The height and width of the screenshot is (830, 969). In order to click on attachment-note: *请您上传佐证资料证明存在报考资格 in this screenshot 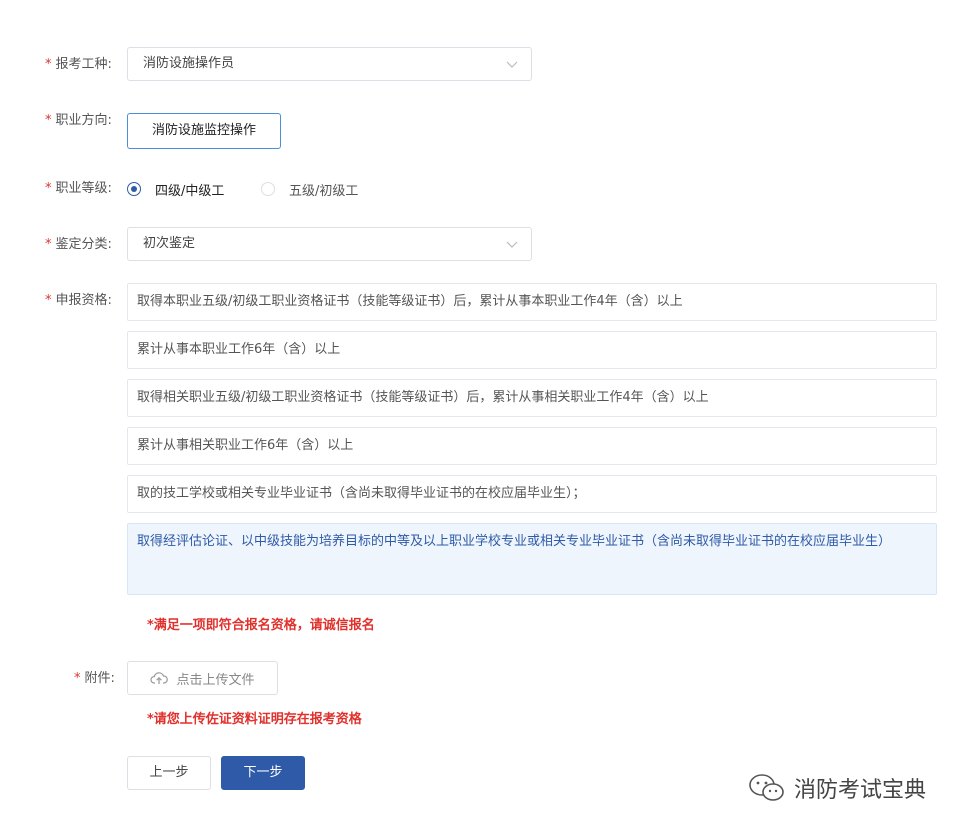, I will do `click(254, 719)`.